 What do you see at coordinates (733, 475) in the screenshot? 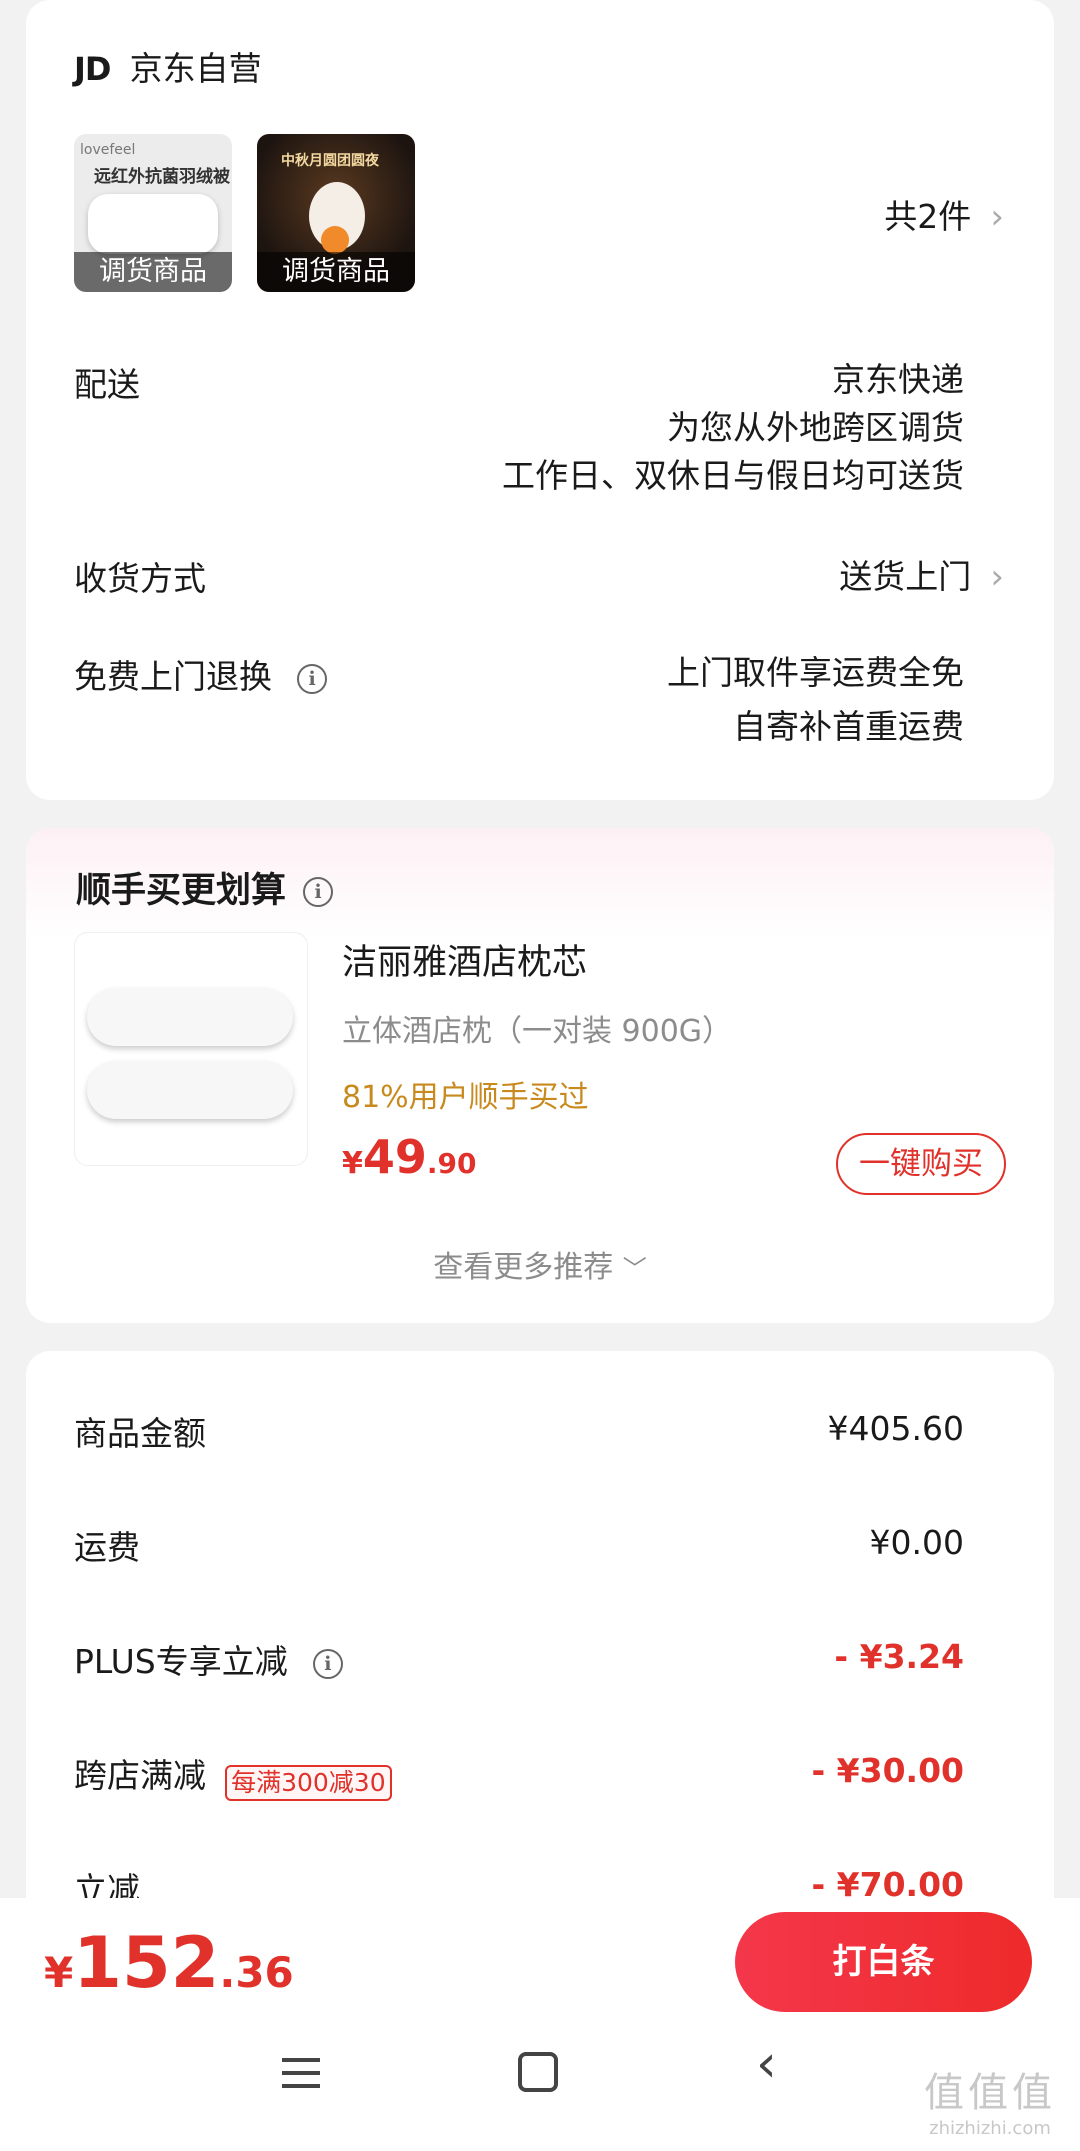
I see `delivery-days: 工作日、双休日与假日均可送货` at bounding box center [733, 475].